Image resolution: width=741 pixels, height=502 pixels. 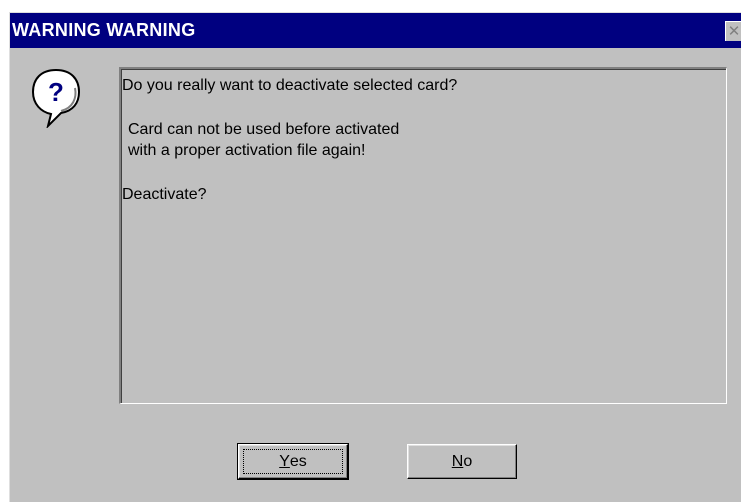 I want to click on yes-button: Yes, so click(x=293, y=461).